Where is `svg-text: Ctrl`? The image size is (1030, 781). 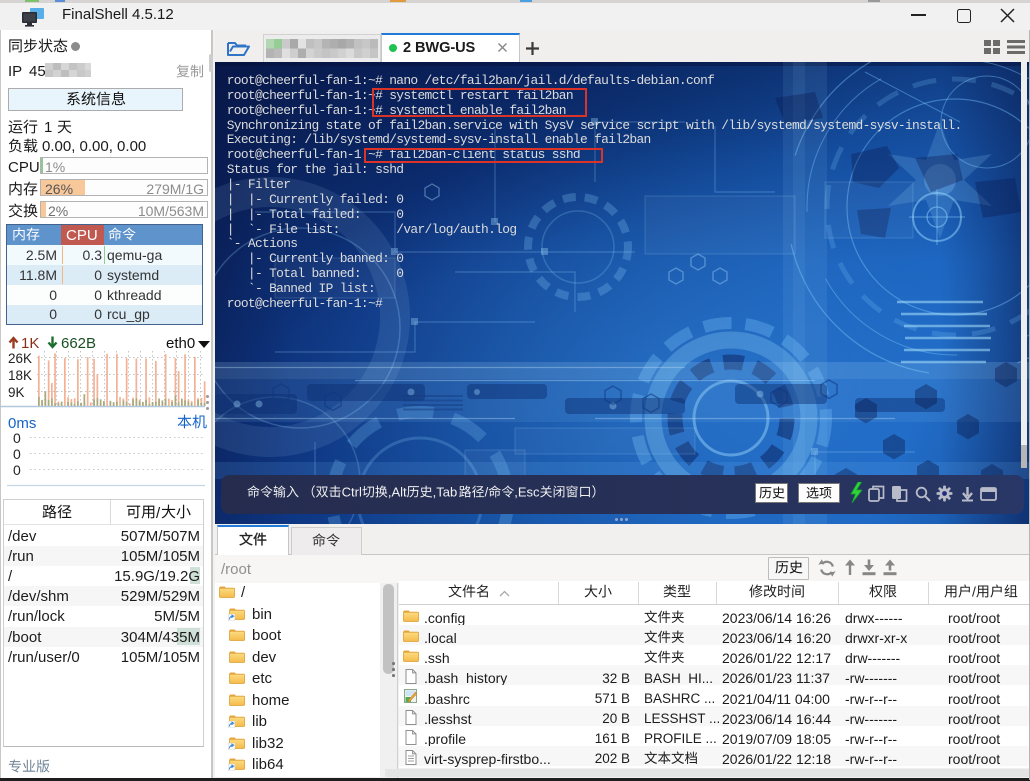 svg-text: Ctrl is located at coordinates (352, 491).